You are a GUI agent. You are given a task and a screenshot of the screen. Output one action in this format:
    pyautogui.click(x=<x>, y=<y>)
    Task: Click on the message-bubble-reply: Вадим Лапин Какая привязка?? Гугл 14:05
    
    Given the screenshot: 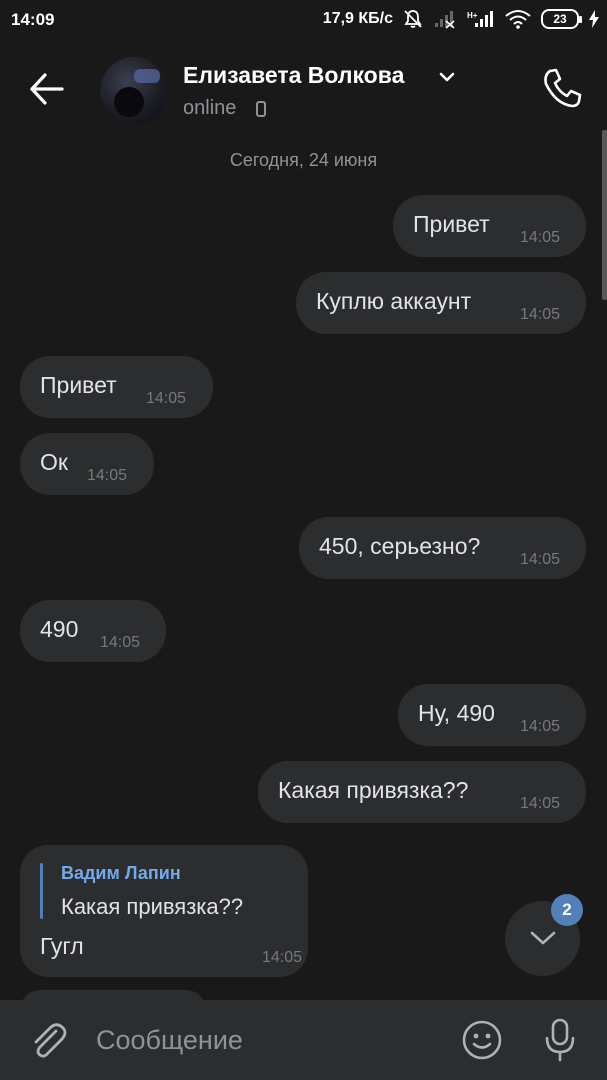 What is the action you would take?
    pyautogui.click(x=164, y=911)
    